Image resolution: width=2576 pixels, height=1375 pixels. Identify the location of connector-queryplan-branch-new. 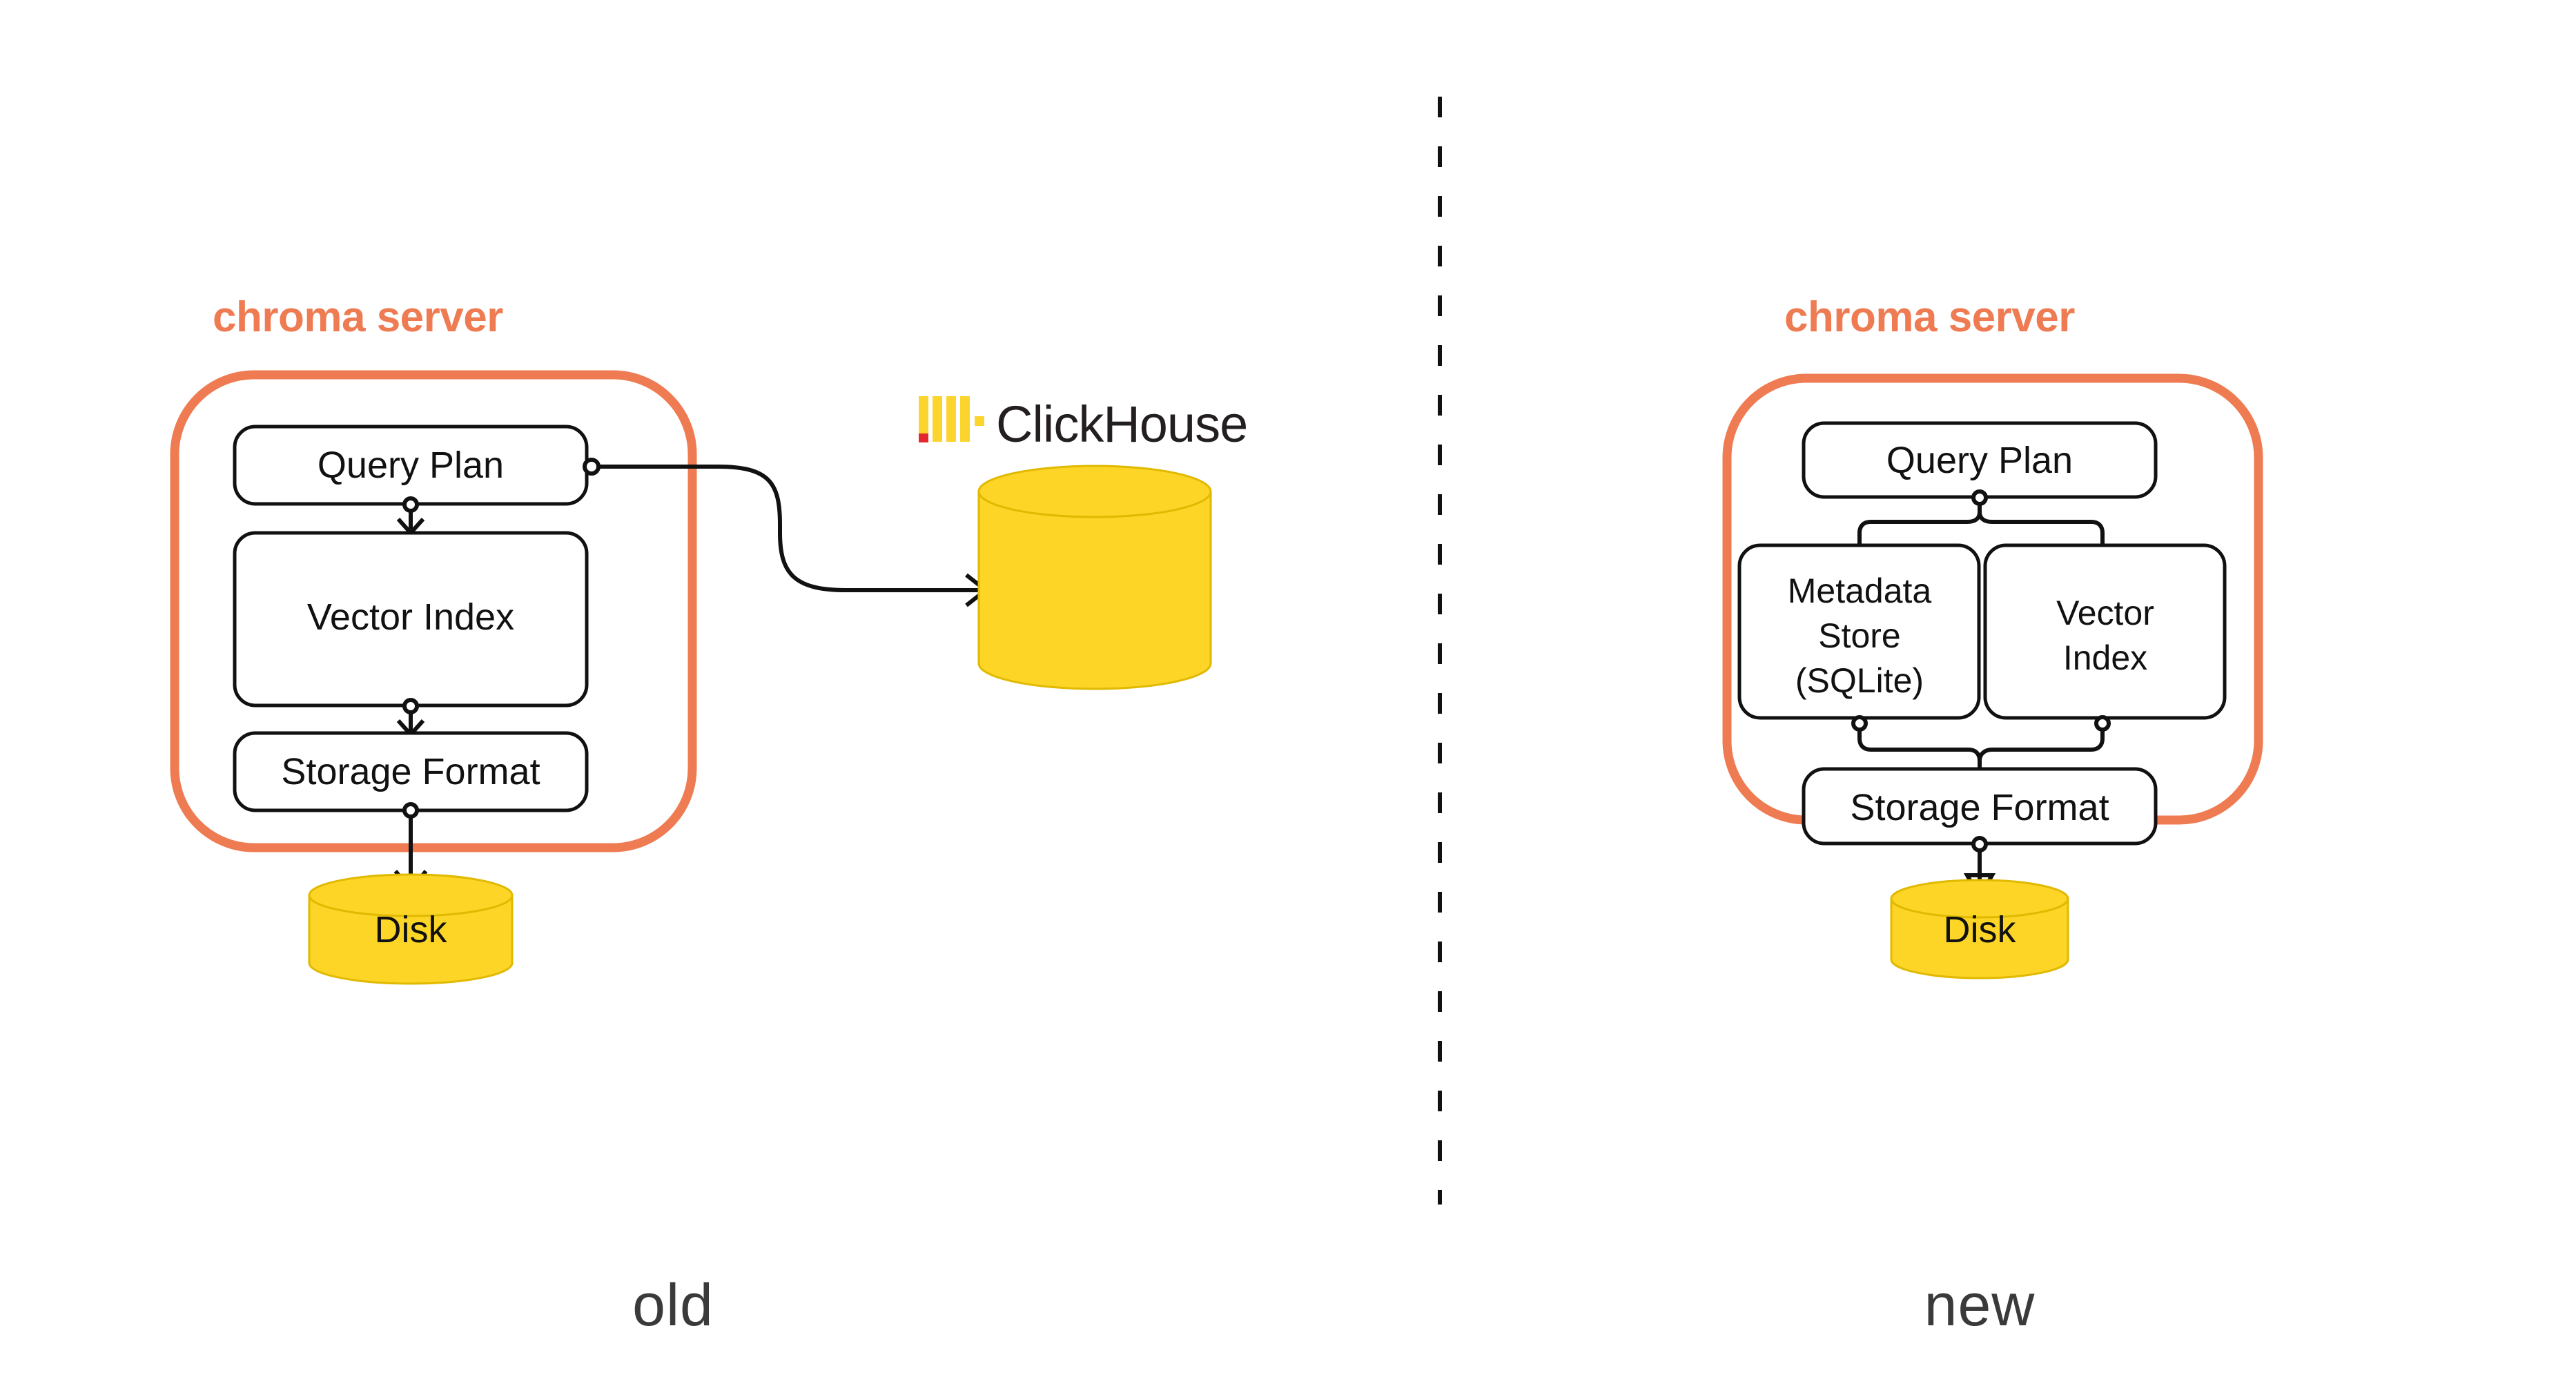
(1981, 517).